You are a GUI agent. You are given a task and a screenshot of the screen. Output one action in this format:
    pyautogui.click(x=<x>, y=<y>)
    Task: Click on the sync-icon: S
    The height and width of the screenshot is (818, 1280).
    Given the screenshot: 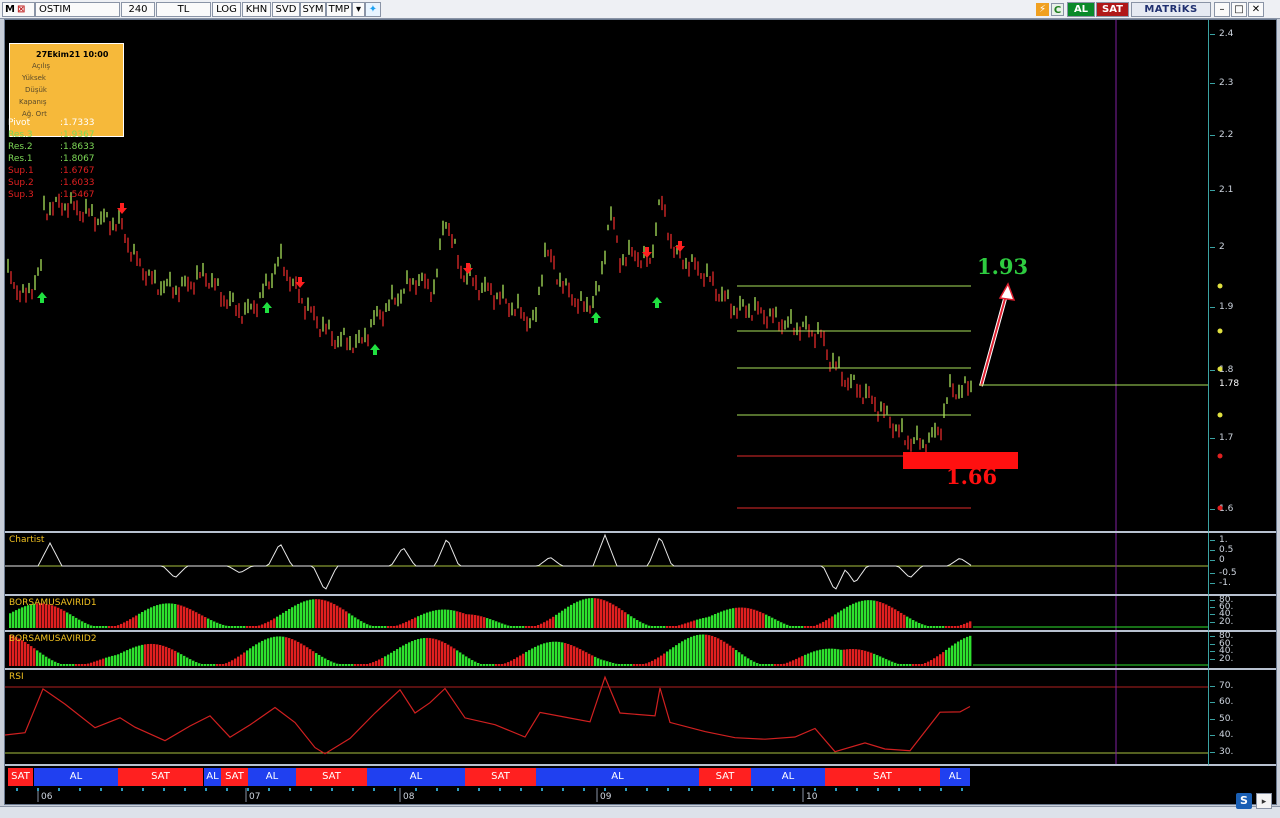 What is the action you would take?
    pyautogui.click(x=1244, y=801)
    